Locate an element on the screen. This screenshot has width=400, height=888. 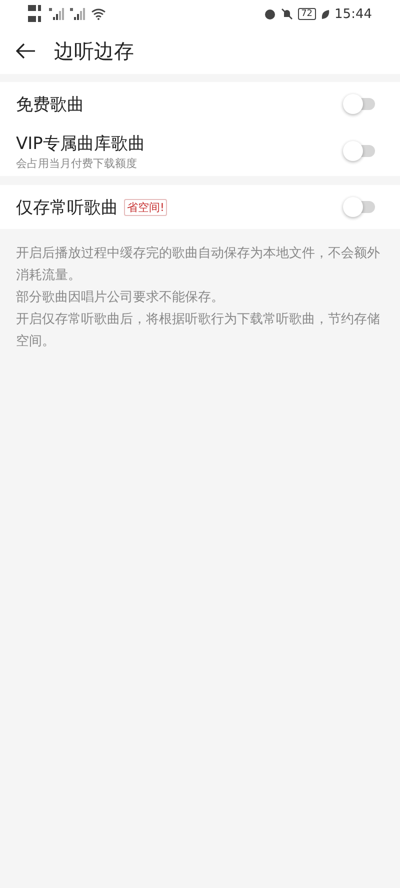
battery-level: 72 is located at coordinates (307, 14).